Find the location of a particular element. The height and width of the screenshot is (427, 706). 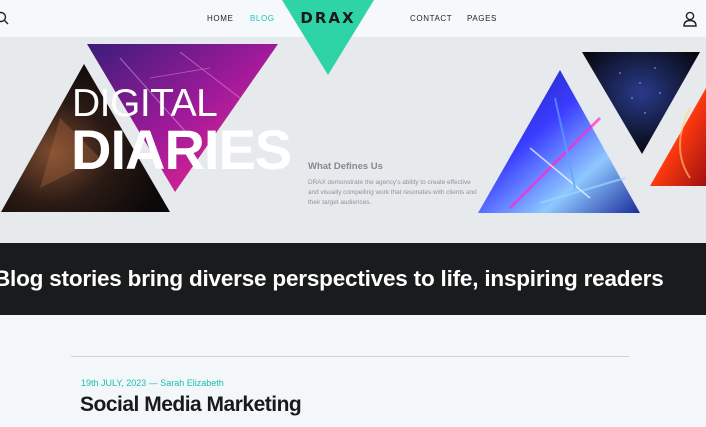

logo: DRAX is located at coordinates (328, 18).